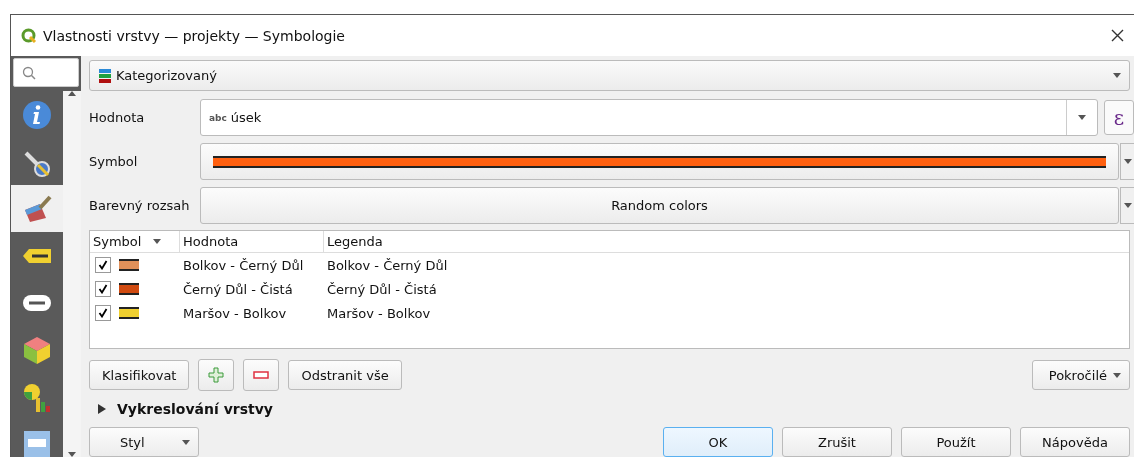 The image size is (1134, 457). What do you see at coordinates (144, 442) in the screenshot?
I see `style-dropdown: Styl` at bounding box center [144, 442].